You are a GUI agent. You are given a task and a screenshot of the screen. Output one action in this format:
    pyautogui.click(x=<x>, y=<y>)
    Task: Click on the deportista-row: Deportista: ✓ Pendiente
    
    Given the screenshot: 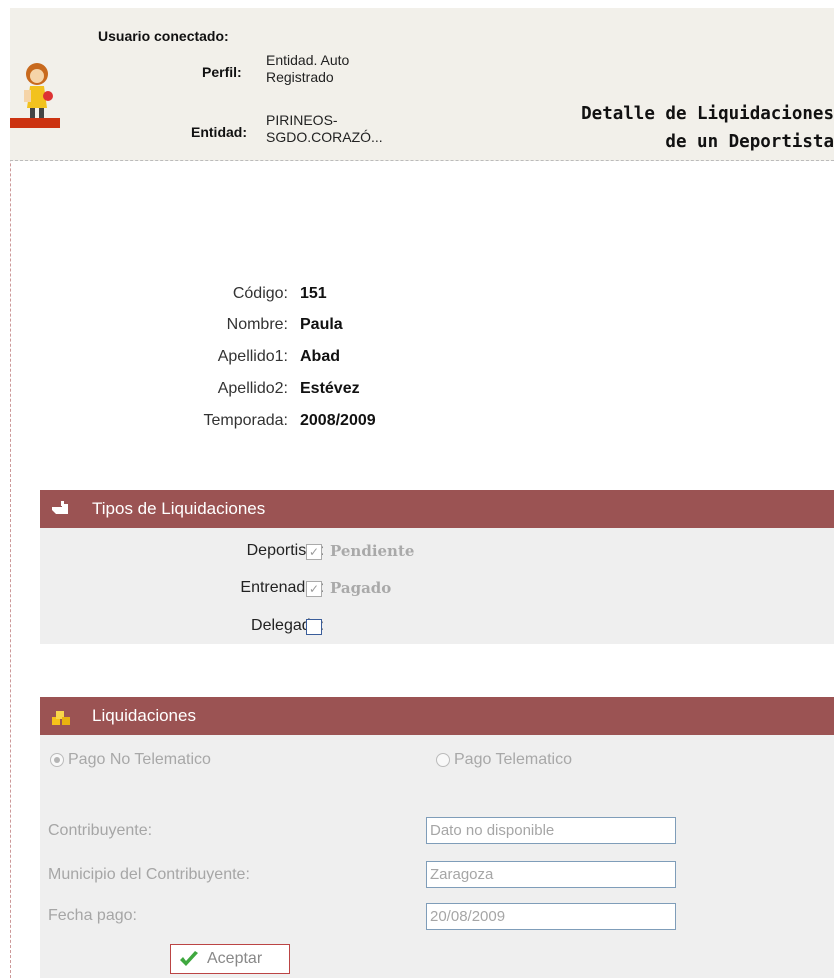 What is the action you would take?
    pyautogui.click(x=437, y=553)
    